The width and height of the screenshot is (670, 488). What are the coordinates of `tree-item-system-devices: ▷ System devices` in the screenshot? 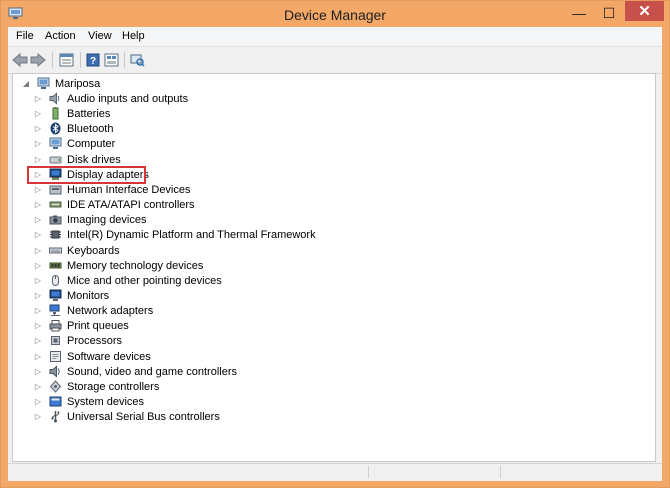 It's located at (88, 401).